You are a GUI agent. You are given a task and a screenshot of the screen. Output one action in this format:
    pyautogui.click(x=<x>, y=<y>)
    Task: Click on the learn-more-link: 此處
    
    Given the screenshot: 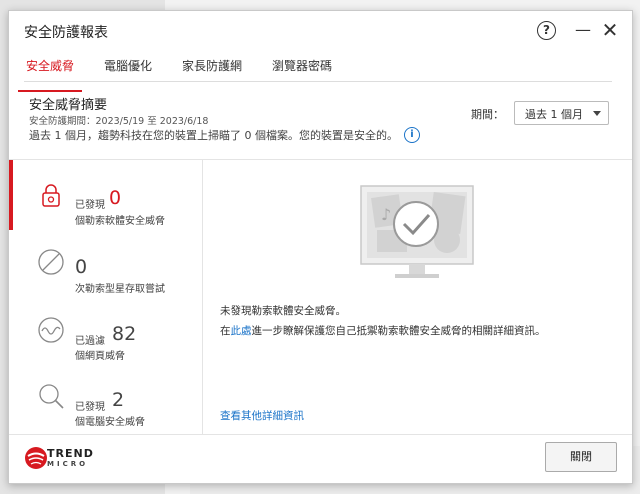 What is the action you would take?
    pyautogui.click(x=241, y=331)
    